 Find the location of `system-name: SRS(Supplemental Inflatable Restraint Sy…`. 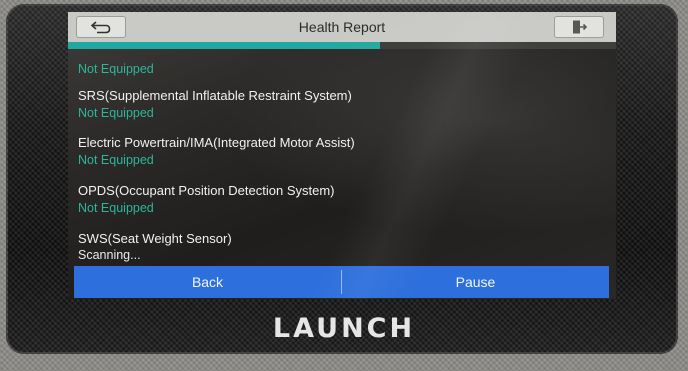

system-name: SRS(Supplemental Inflatable Restraint Sy… is located at coordinates (215, 95).